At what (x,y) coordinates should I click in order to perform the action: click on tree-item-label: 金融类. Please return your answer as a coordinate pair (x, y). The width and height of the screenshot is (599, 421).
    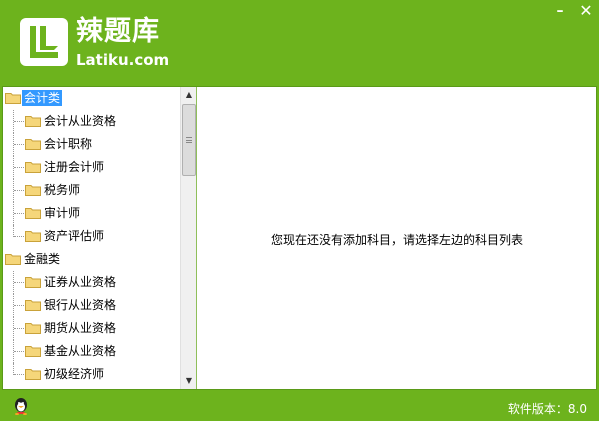
    Looking at the image, I should click on (42, 259).